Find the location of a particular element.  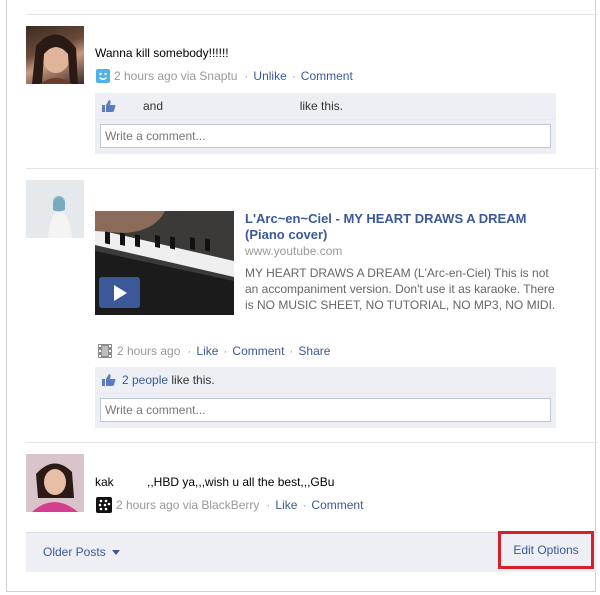

snaptu-icon is located at coordinates (103, 76).